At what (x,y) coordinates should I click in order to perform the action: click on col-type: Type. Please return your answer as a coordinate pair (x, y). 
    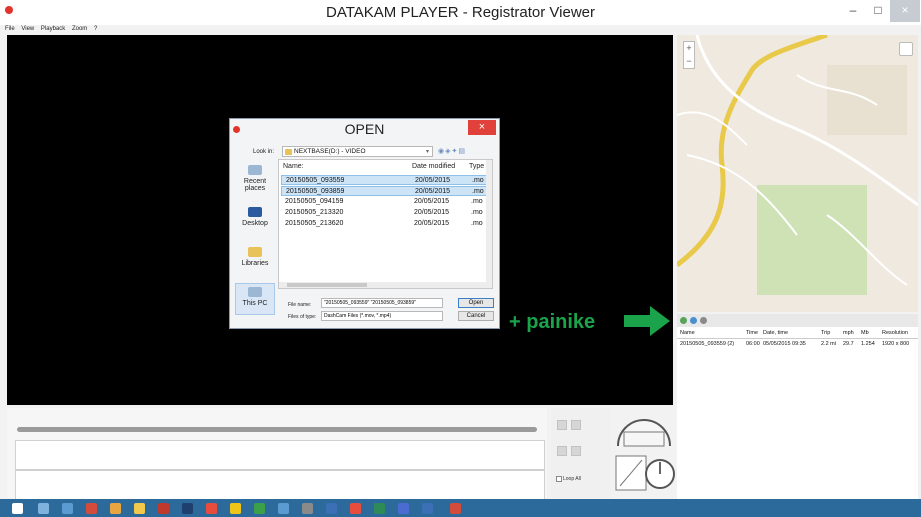
    Looking at the image, I should click on (476, 166).